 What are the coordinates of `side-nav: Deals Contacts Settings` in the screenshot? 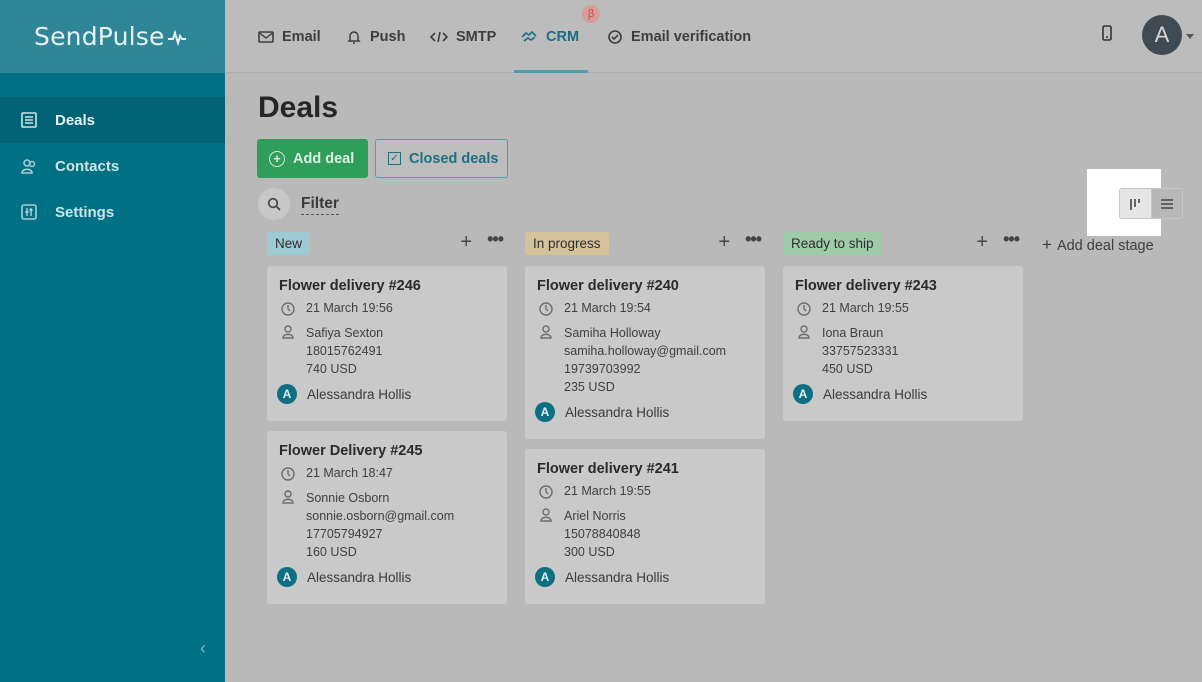 It's located at (112, 166).